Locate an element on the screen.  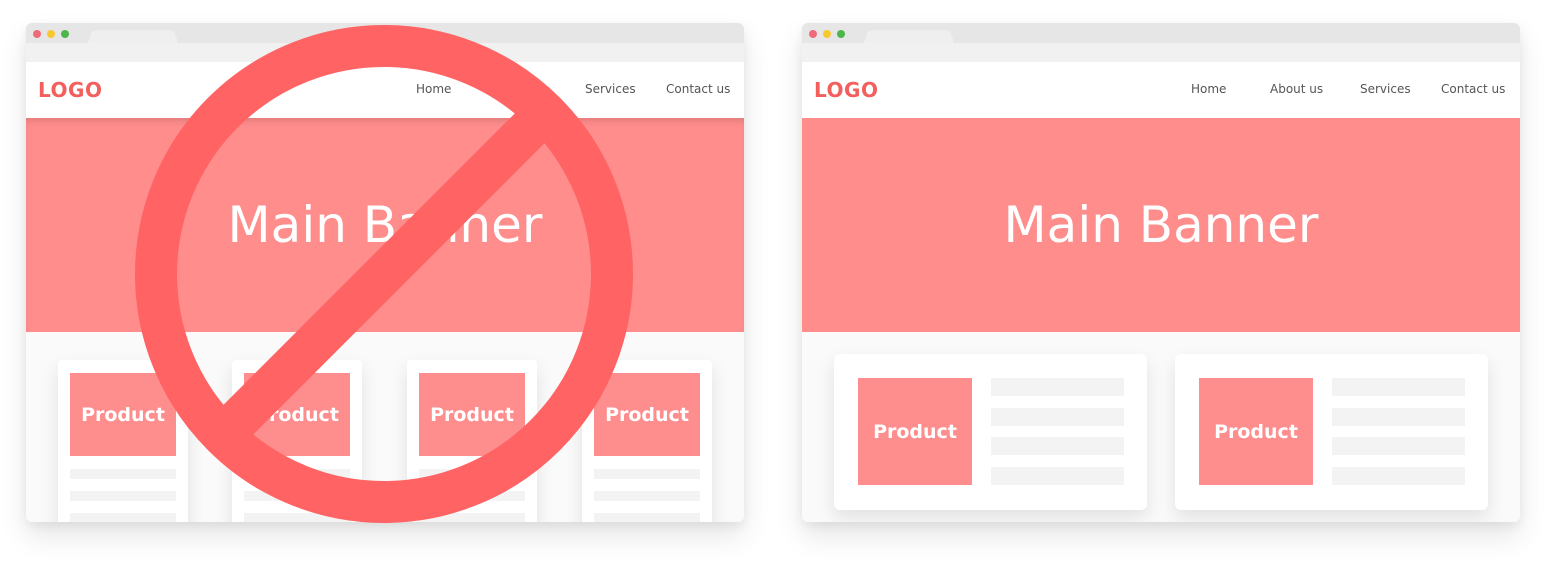
site-navbar: LOGO Home About us Services Contact us is located at coordinates (1161, 90).